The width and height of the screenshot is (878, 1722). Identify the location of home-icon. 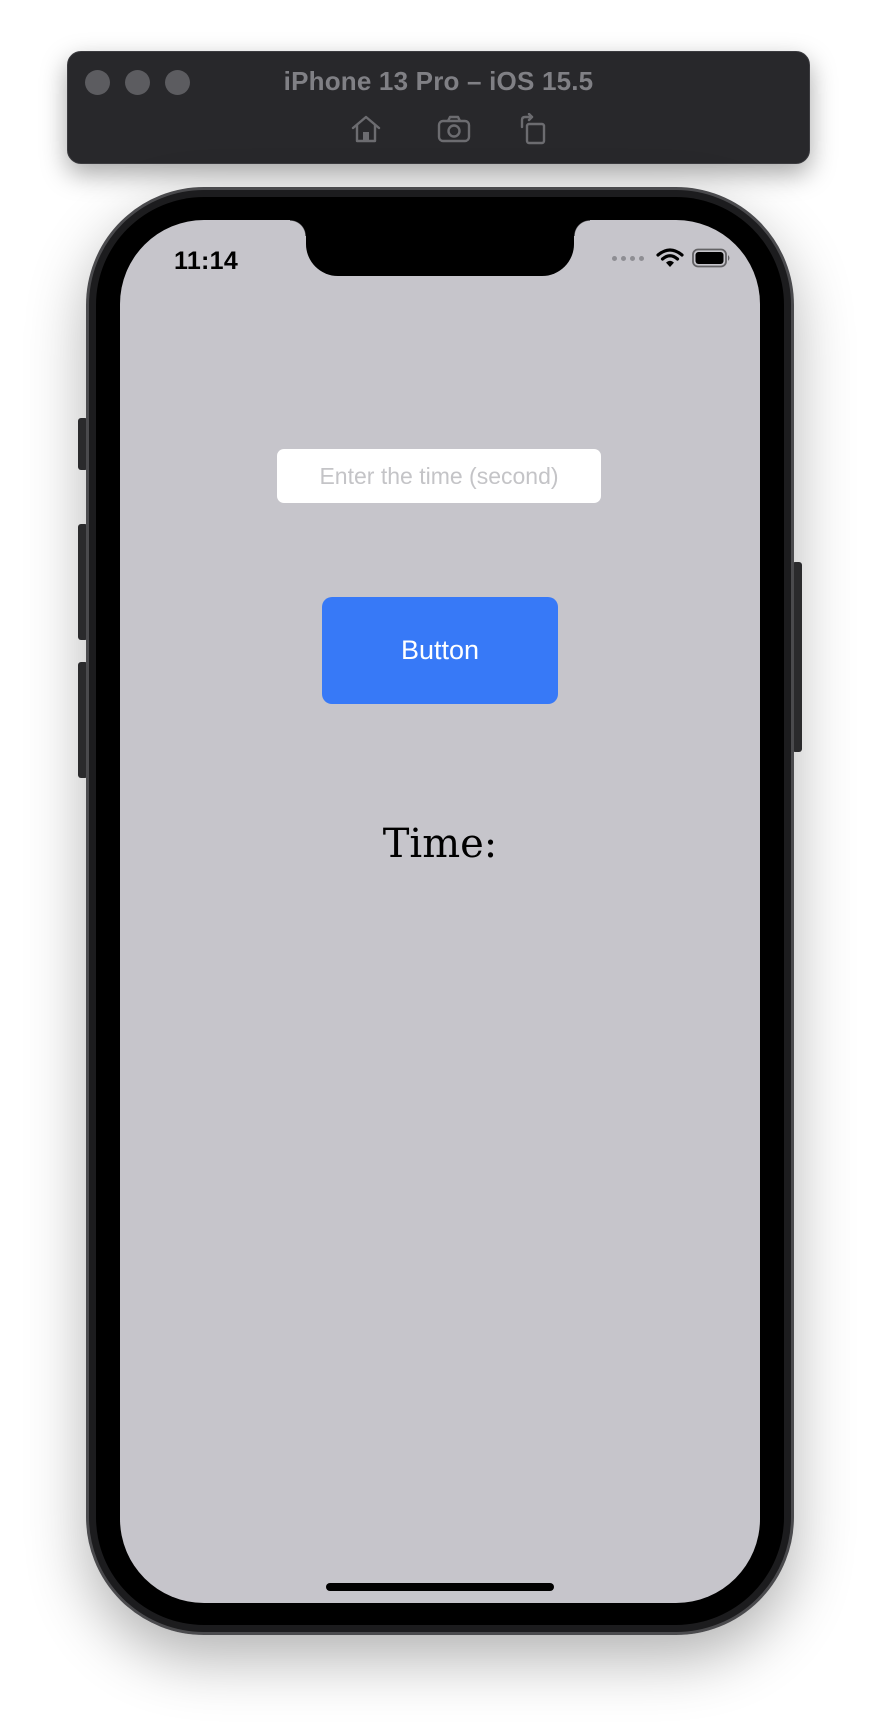
(366, 129).